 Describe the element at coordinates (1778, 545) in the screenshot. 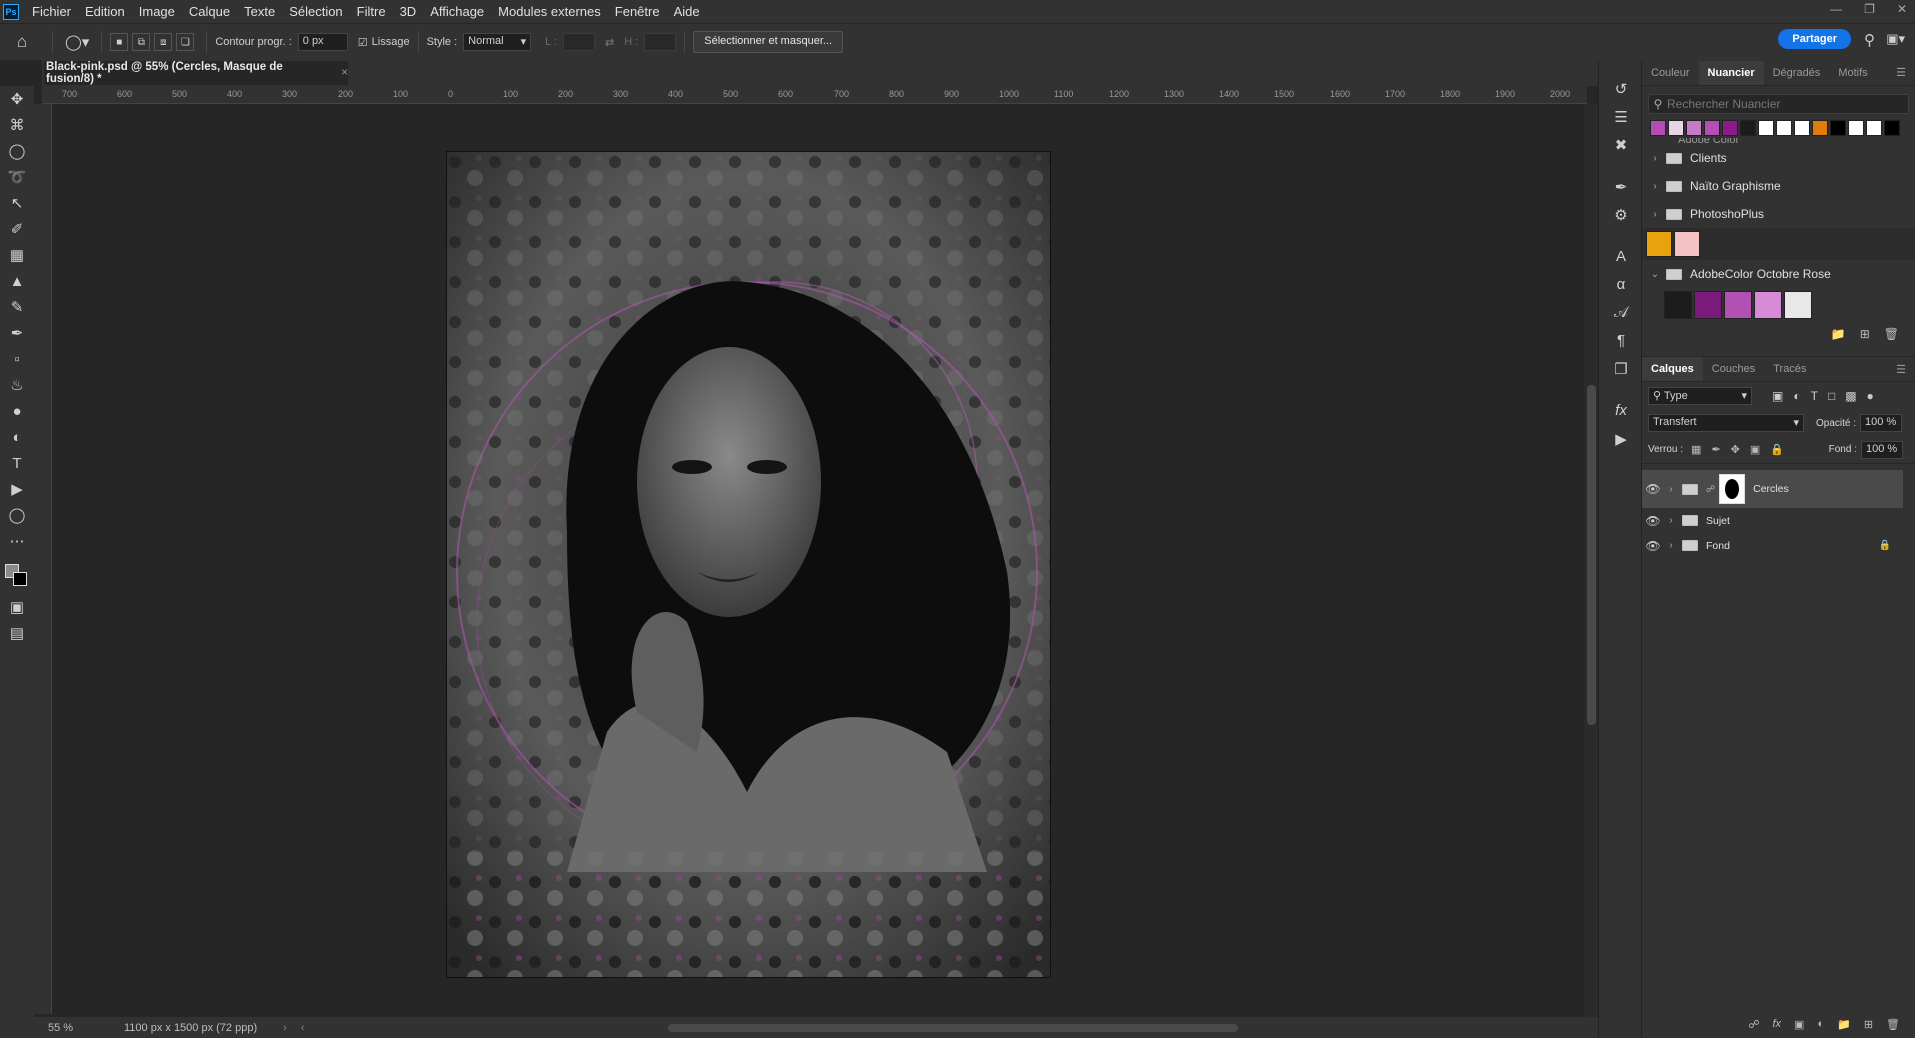

I see `layer-row-fond: 👁 › Fond 🔒` at that location.